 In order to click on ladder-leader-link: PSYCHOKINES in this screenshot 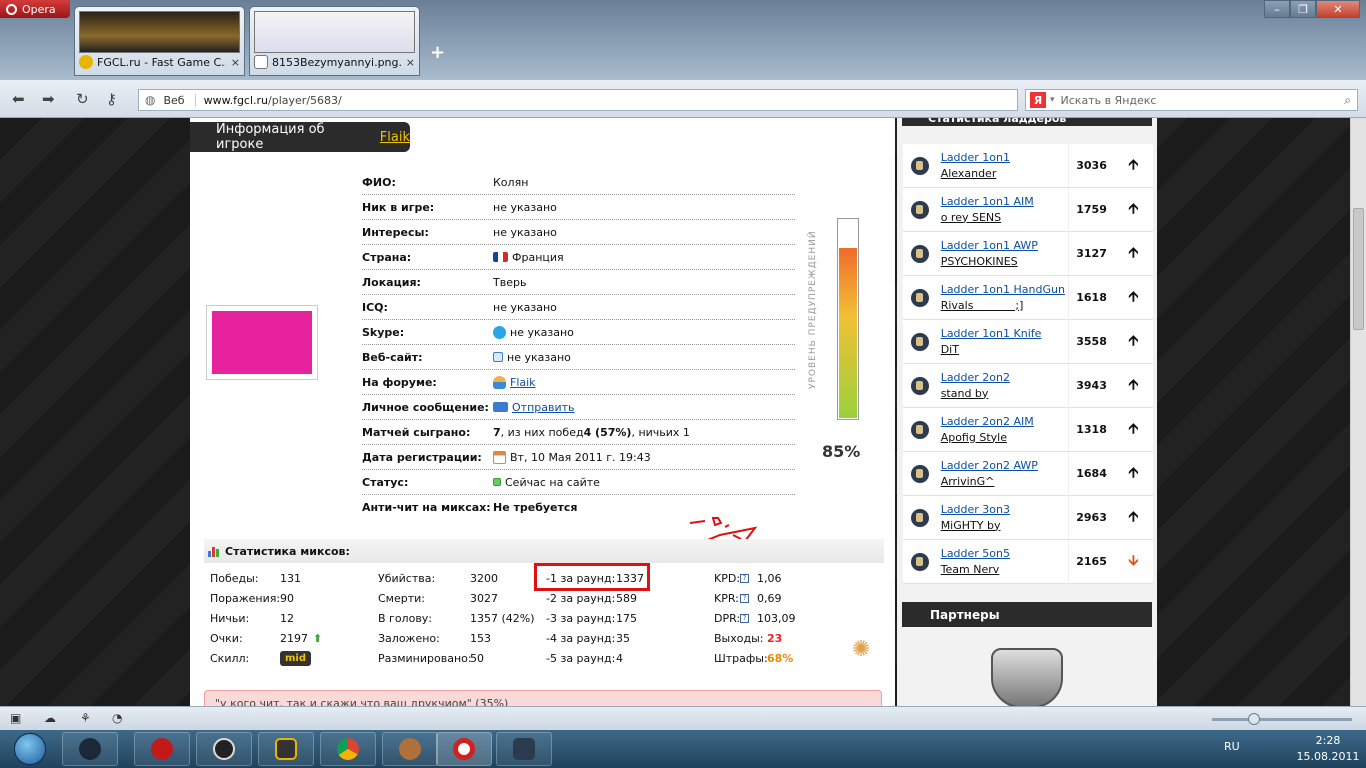, I will do `click(1005, 262)`.